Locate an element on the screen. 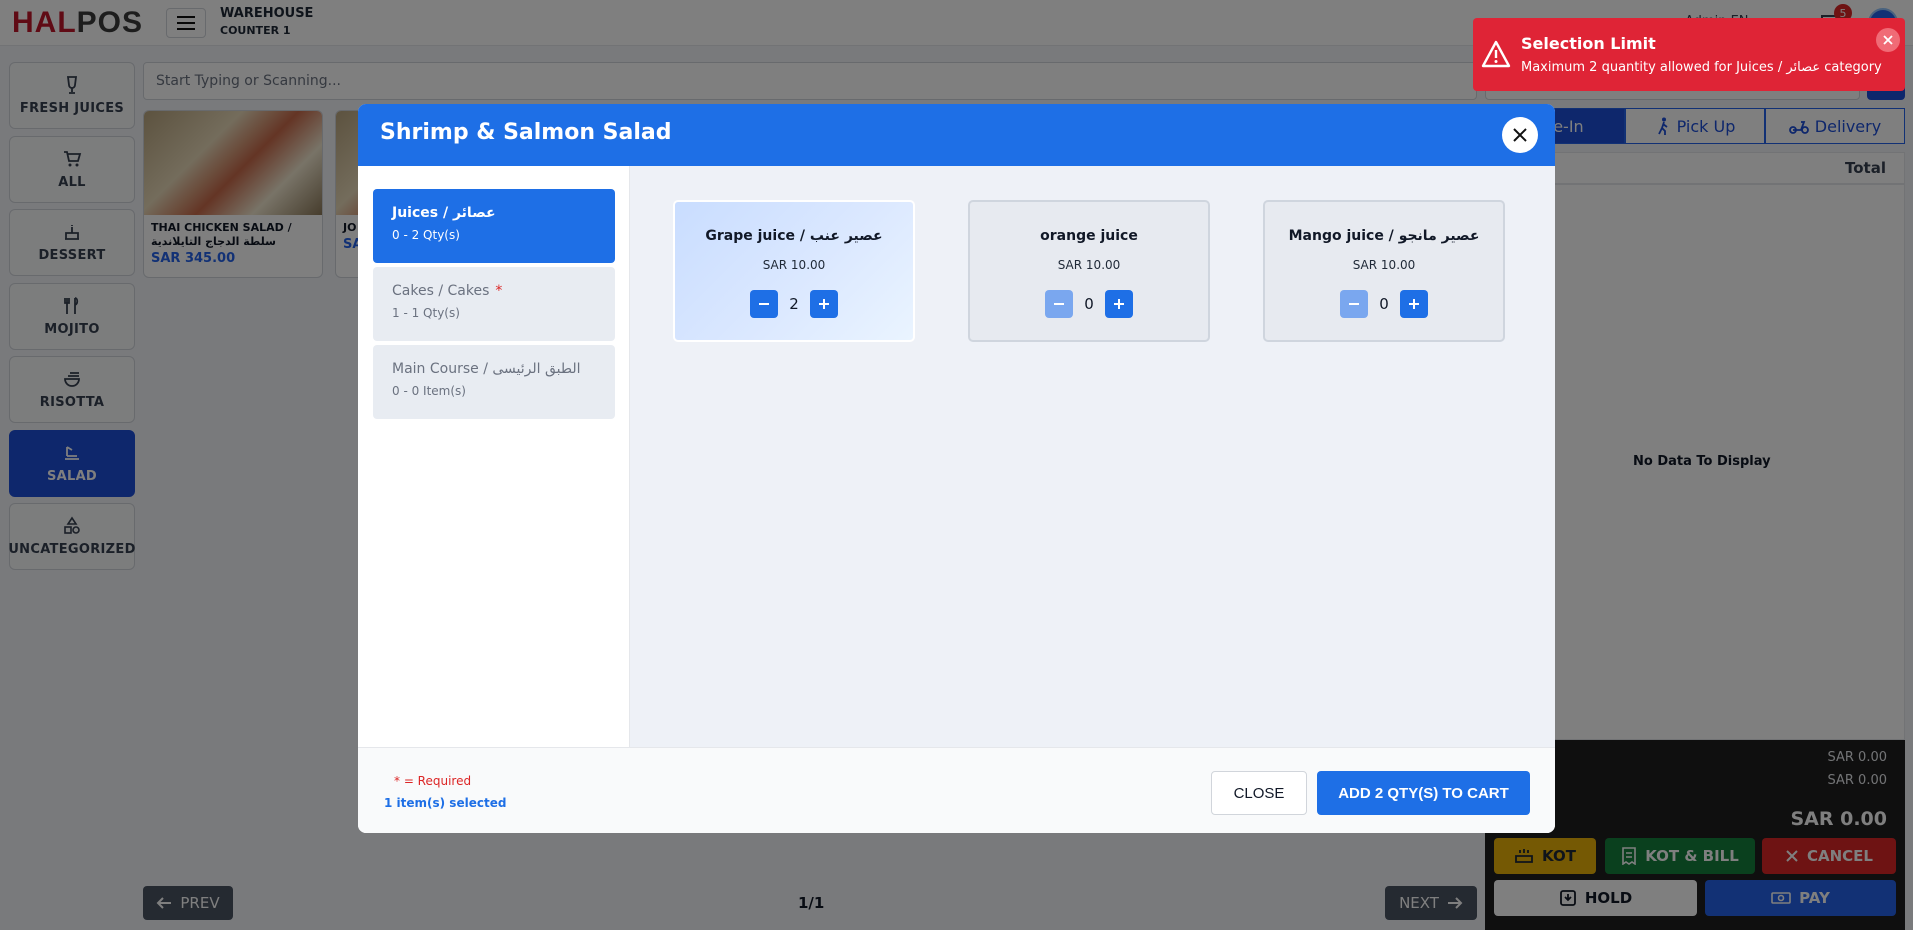  toast-close-button is located at coordinates (1888, 40).